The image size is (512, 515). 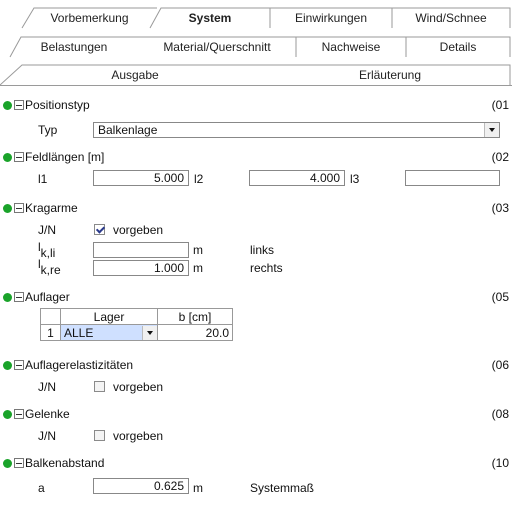 What do you see at coordinates (256, 463) in the screenshot?
I see `section-balkenabstand: Balkenabstand (10` at bounding box center [256, 463].